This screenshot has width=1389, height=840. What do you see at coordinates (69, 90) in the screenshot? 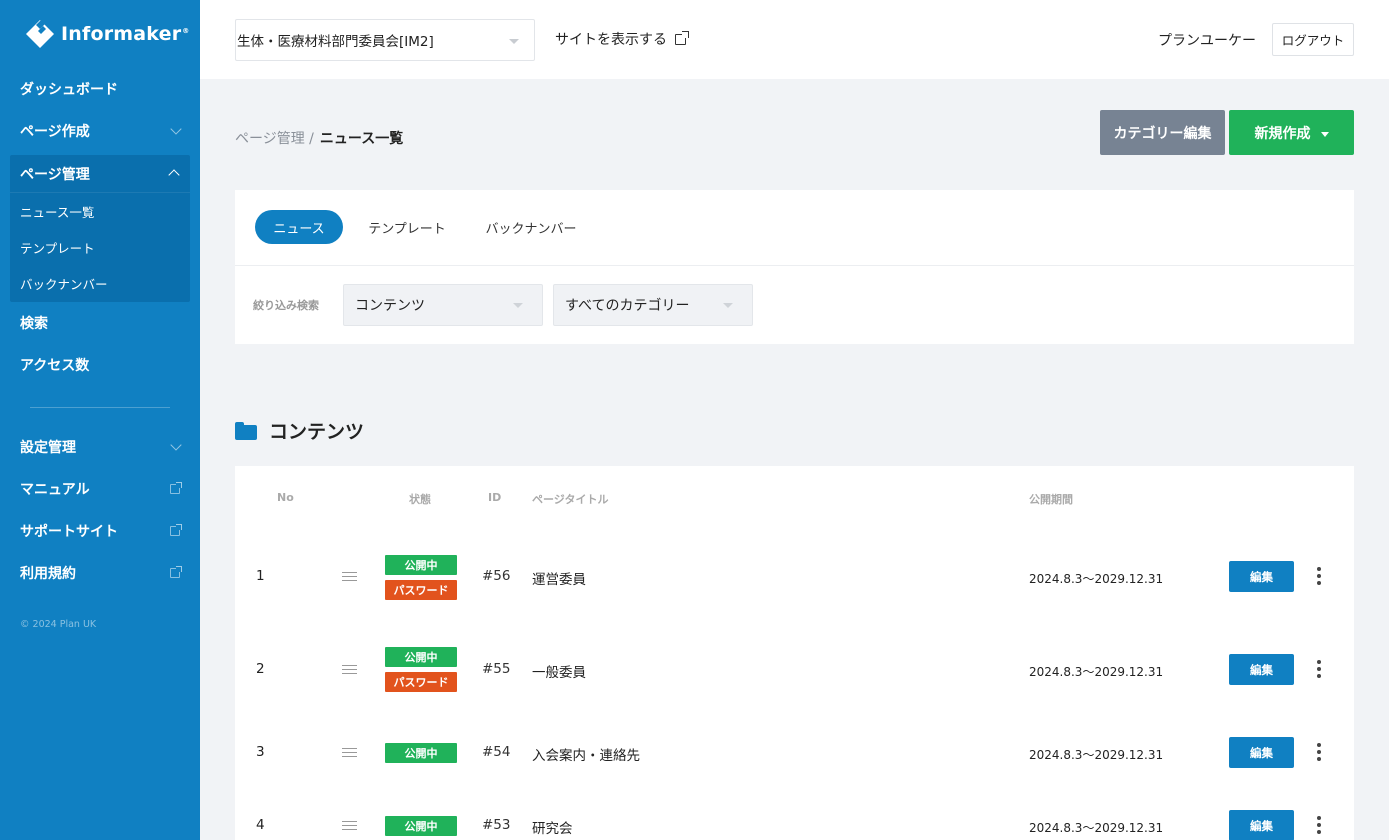
I see `sidebar-item-label: ダッシュボード` at bounding box center [69, 90].